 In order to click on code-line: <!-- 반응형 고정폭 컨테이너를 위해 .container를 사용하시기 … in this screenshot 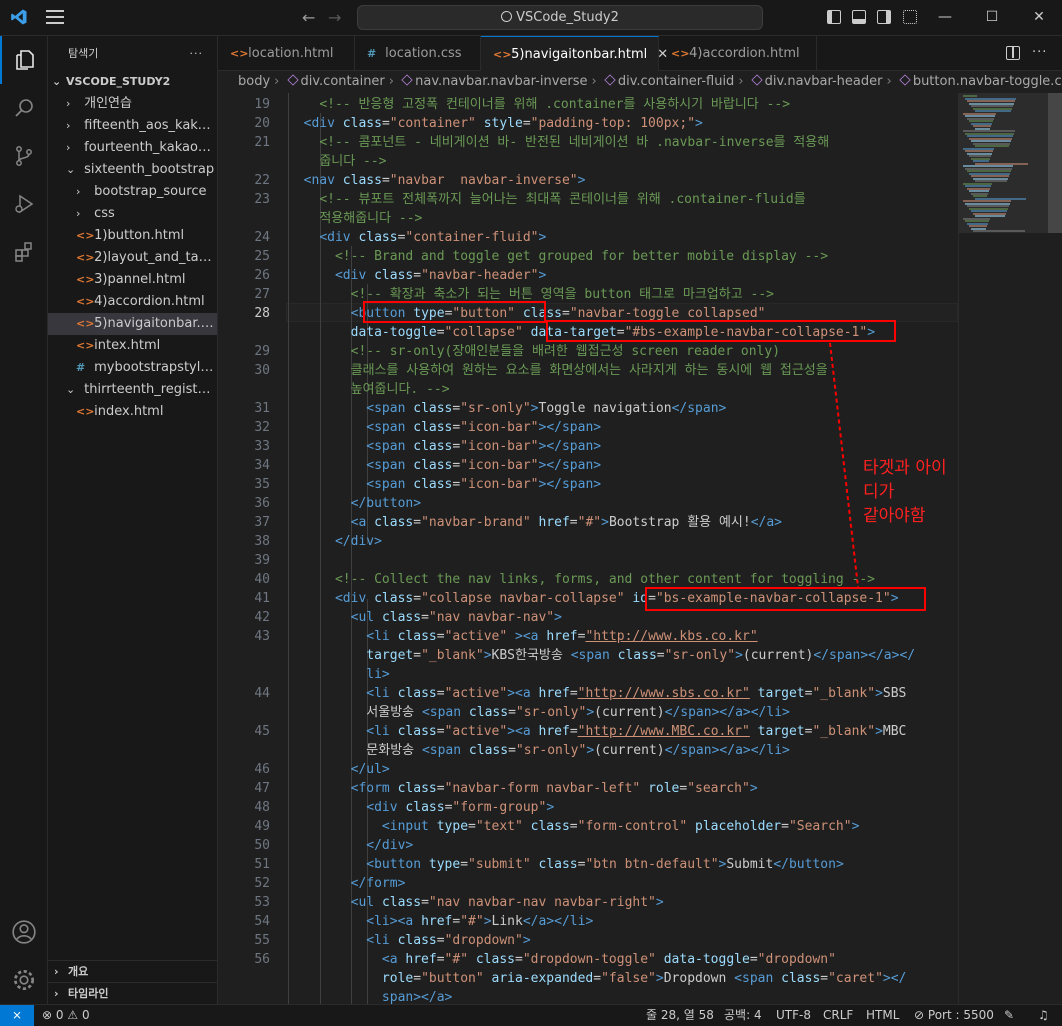, I will do `click(539, 104)`.